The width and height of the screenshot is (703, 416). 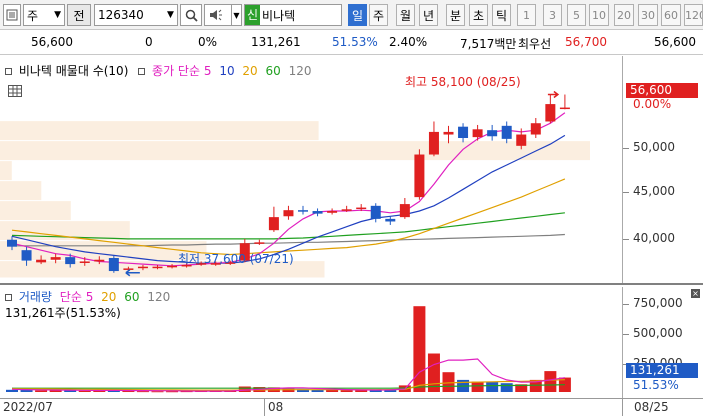 I want to click on interval-button-5: 5, so click(x=576, y=15).